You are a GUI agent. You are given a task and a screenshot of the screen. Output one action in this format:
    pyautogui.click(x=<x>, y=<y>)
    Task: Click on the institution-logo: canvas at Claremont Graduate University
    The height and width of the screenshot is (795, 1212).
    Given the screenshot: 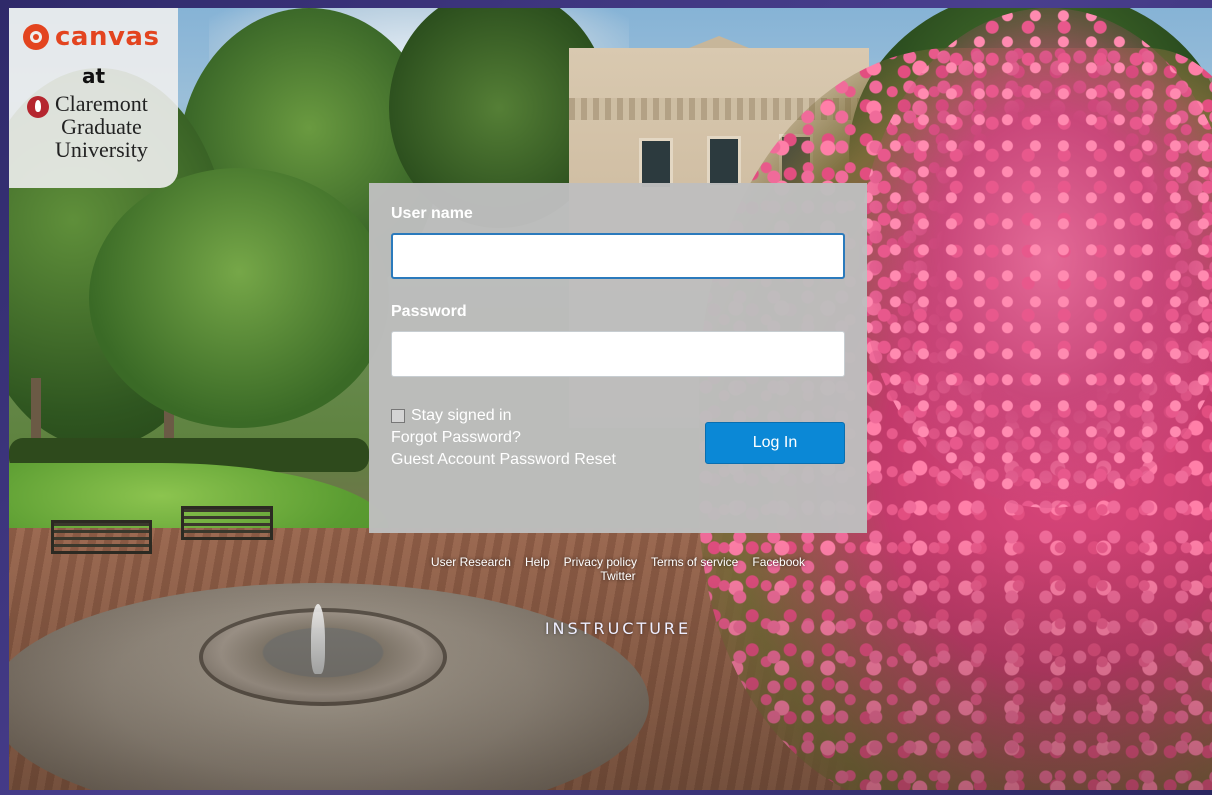 What is the action you would take?
    pyautogui.click(x=93, y=98)
    